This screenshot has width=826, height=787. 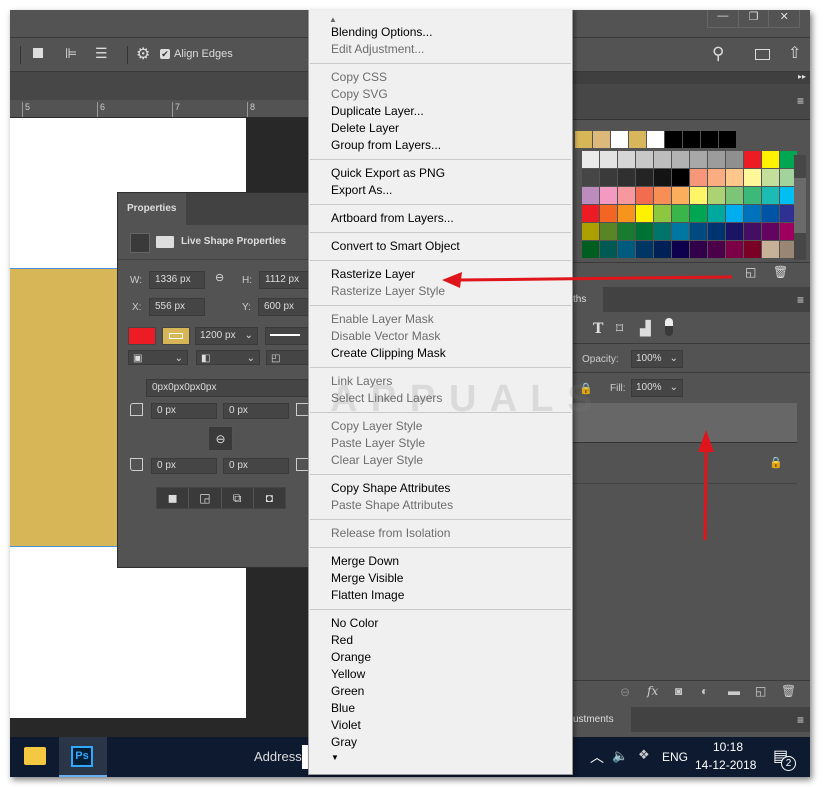 I want to click on arrowhead-up, so click(x=706, y=441).